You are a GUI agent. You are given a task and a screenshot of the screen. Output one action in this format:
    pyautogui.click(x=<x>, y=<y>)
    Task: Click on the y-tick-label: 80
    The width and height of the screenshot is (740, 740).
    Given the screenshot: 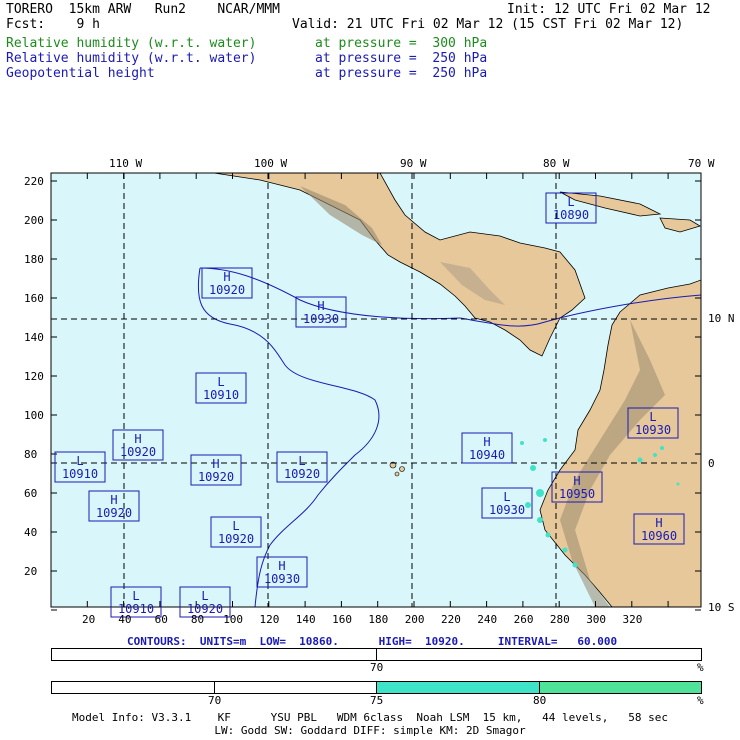 What is the action you would take?
    pyautogui.click(x=31, y=454)
    